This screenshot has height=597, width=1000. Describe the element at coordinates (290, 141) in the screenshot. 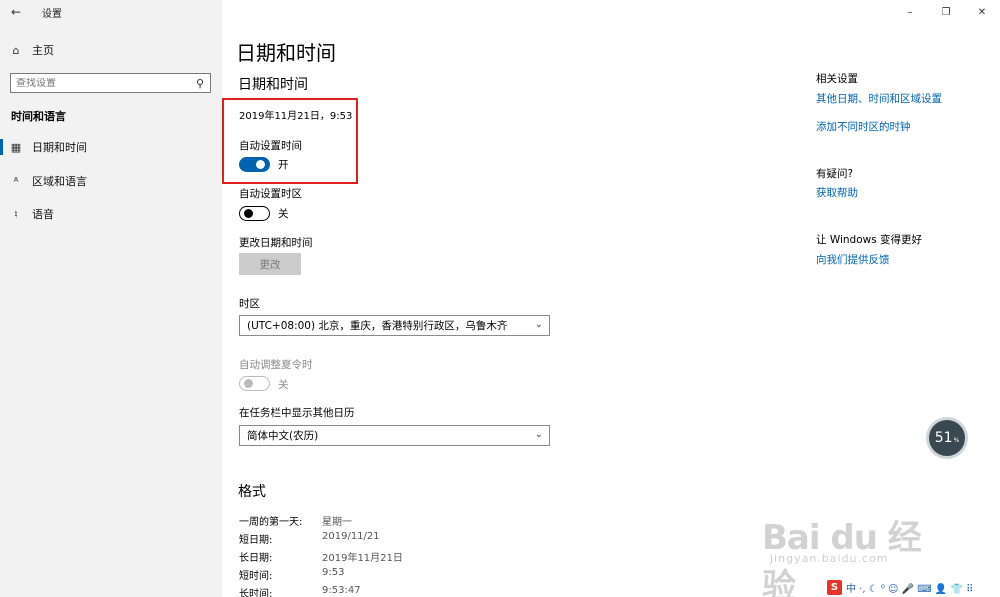

I see `highlight-box` at that location.